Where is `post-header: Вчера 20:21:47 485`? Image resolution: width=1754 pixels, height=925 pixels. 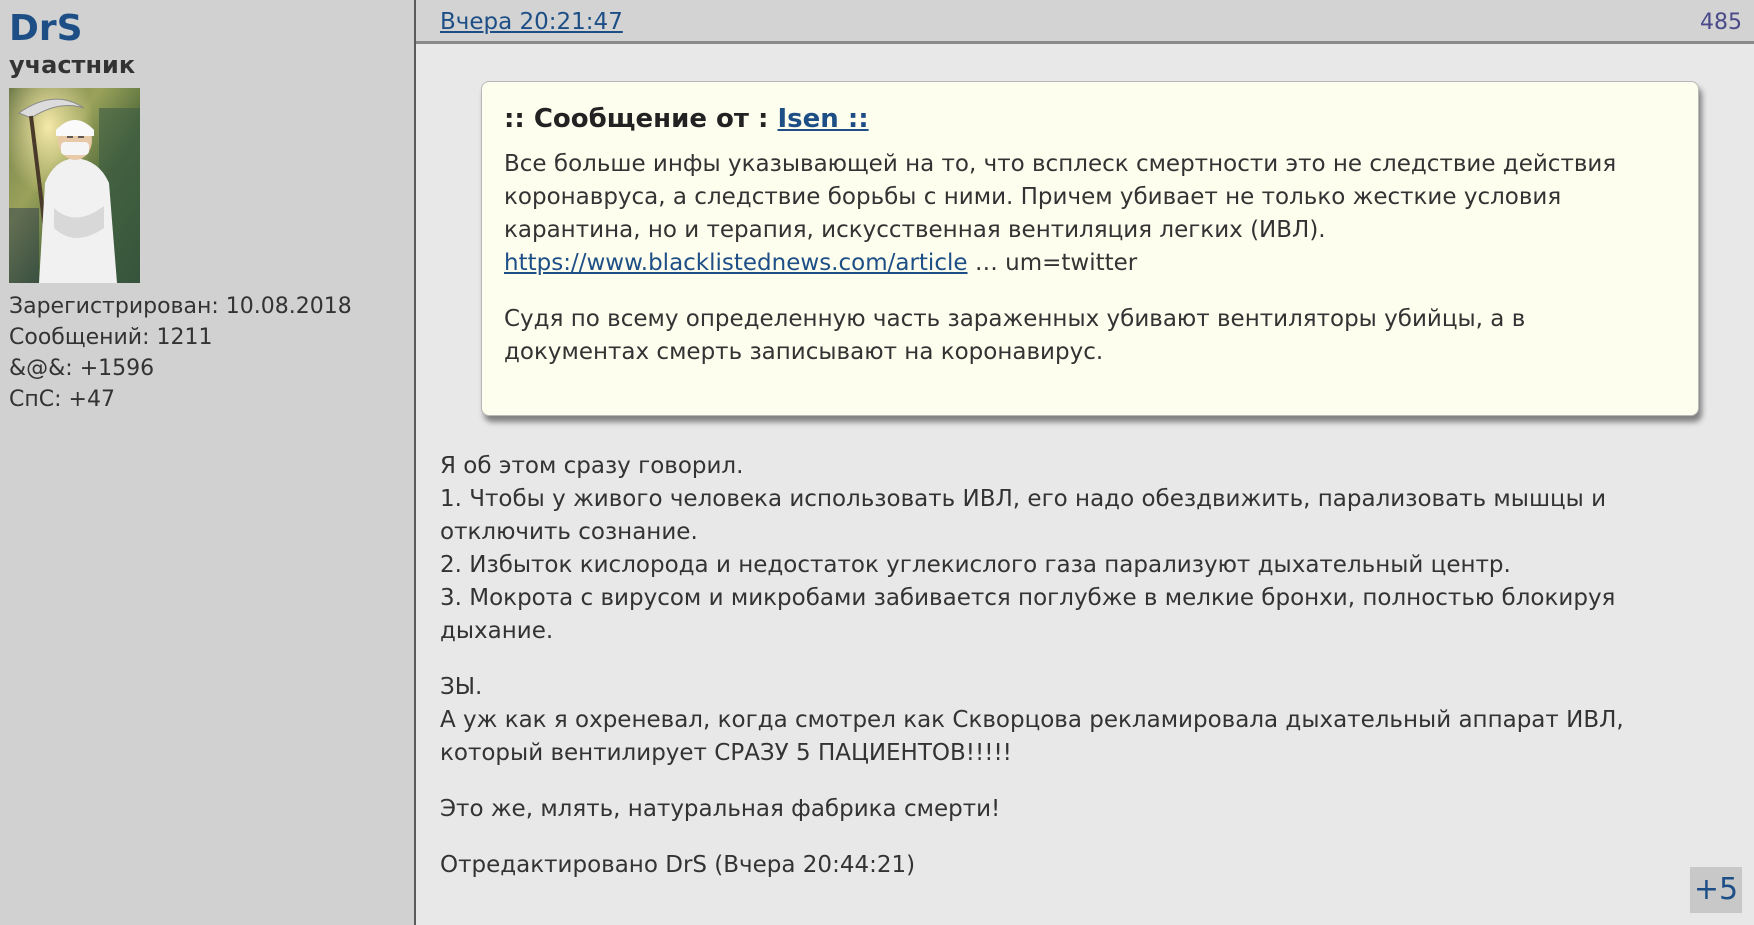
post-header: Вчера 20:21:47 485 is located at coordinates (1085, 22).